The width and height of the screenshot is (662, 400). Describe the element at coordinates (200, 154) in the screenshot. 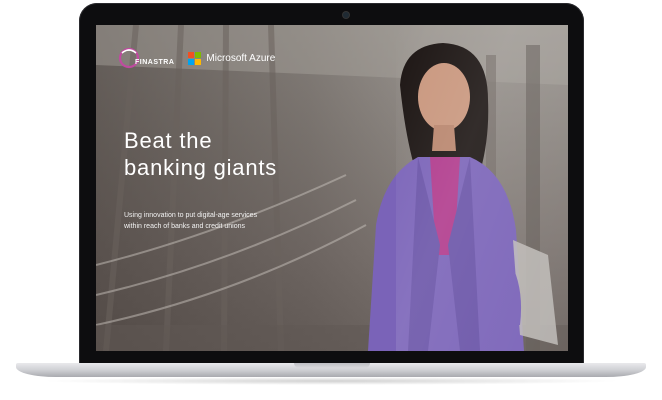

I see `headline: Beat the banking giants` at that location.